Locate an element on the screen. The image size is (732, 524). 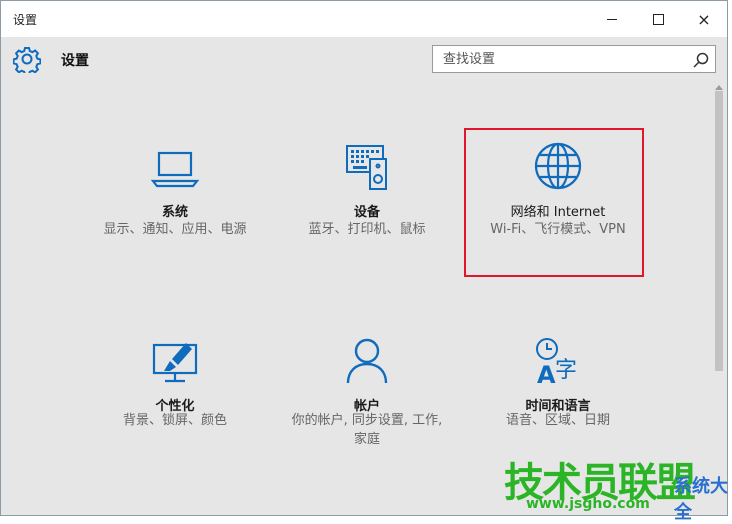
laptop-icon is located at coordinates (175, 169).